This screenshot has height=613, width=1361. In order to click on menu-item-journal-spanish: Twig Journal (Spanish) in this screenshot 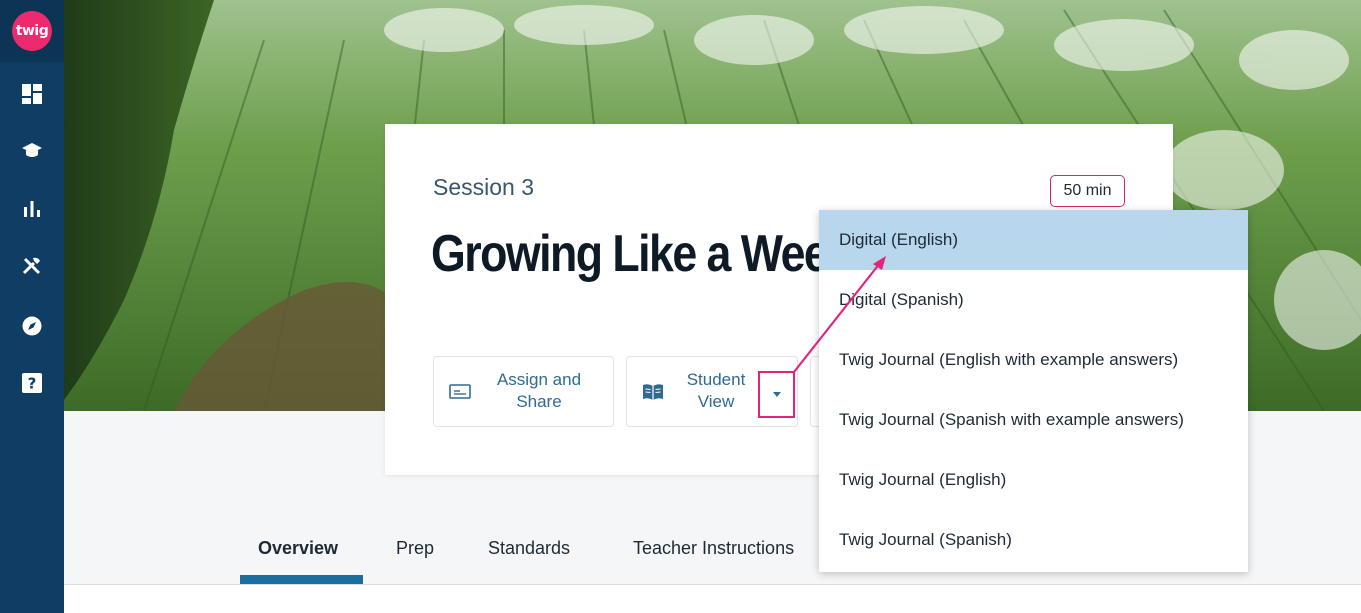, I will do `click(1033, 540)`.